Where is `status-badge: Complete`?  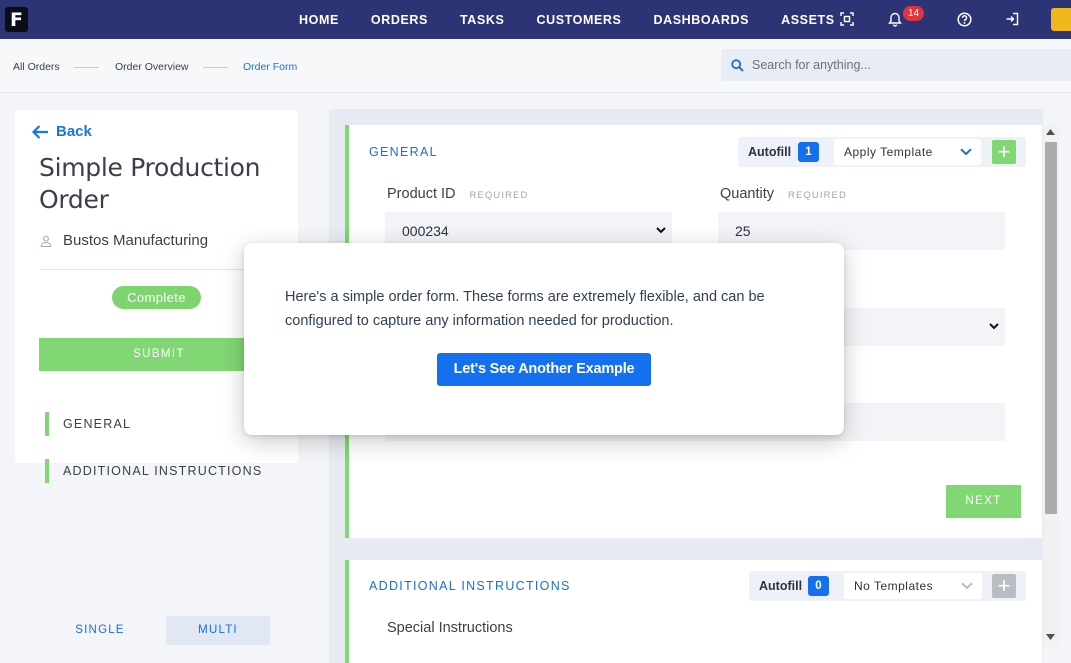
status-badge: Complete is located at coordinates (156, 297).